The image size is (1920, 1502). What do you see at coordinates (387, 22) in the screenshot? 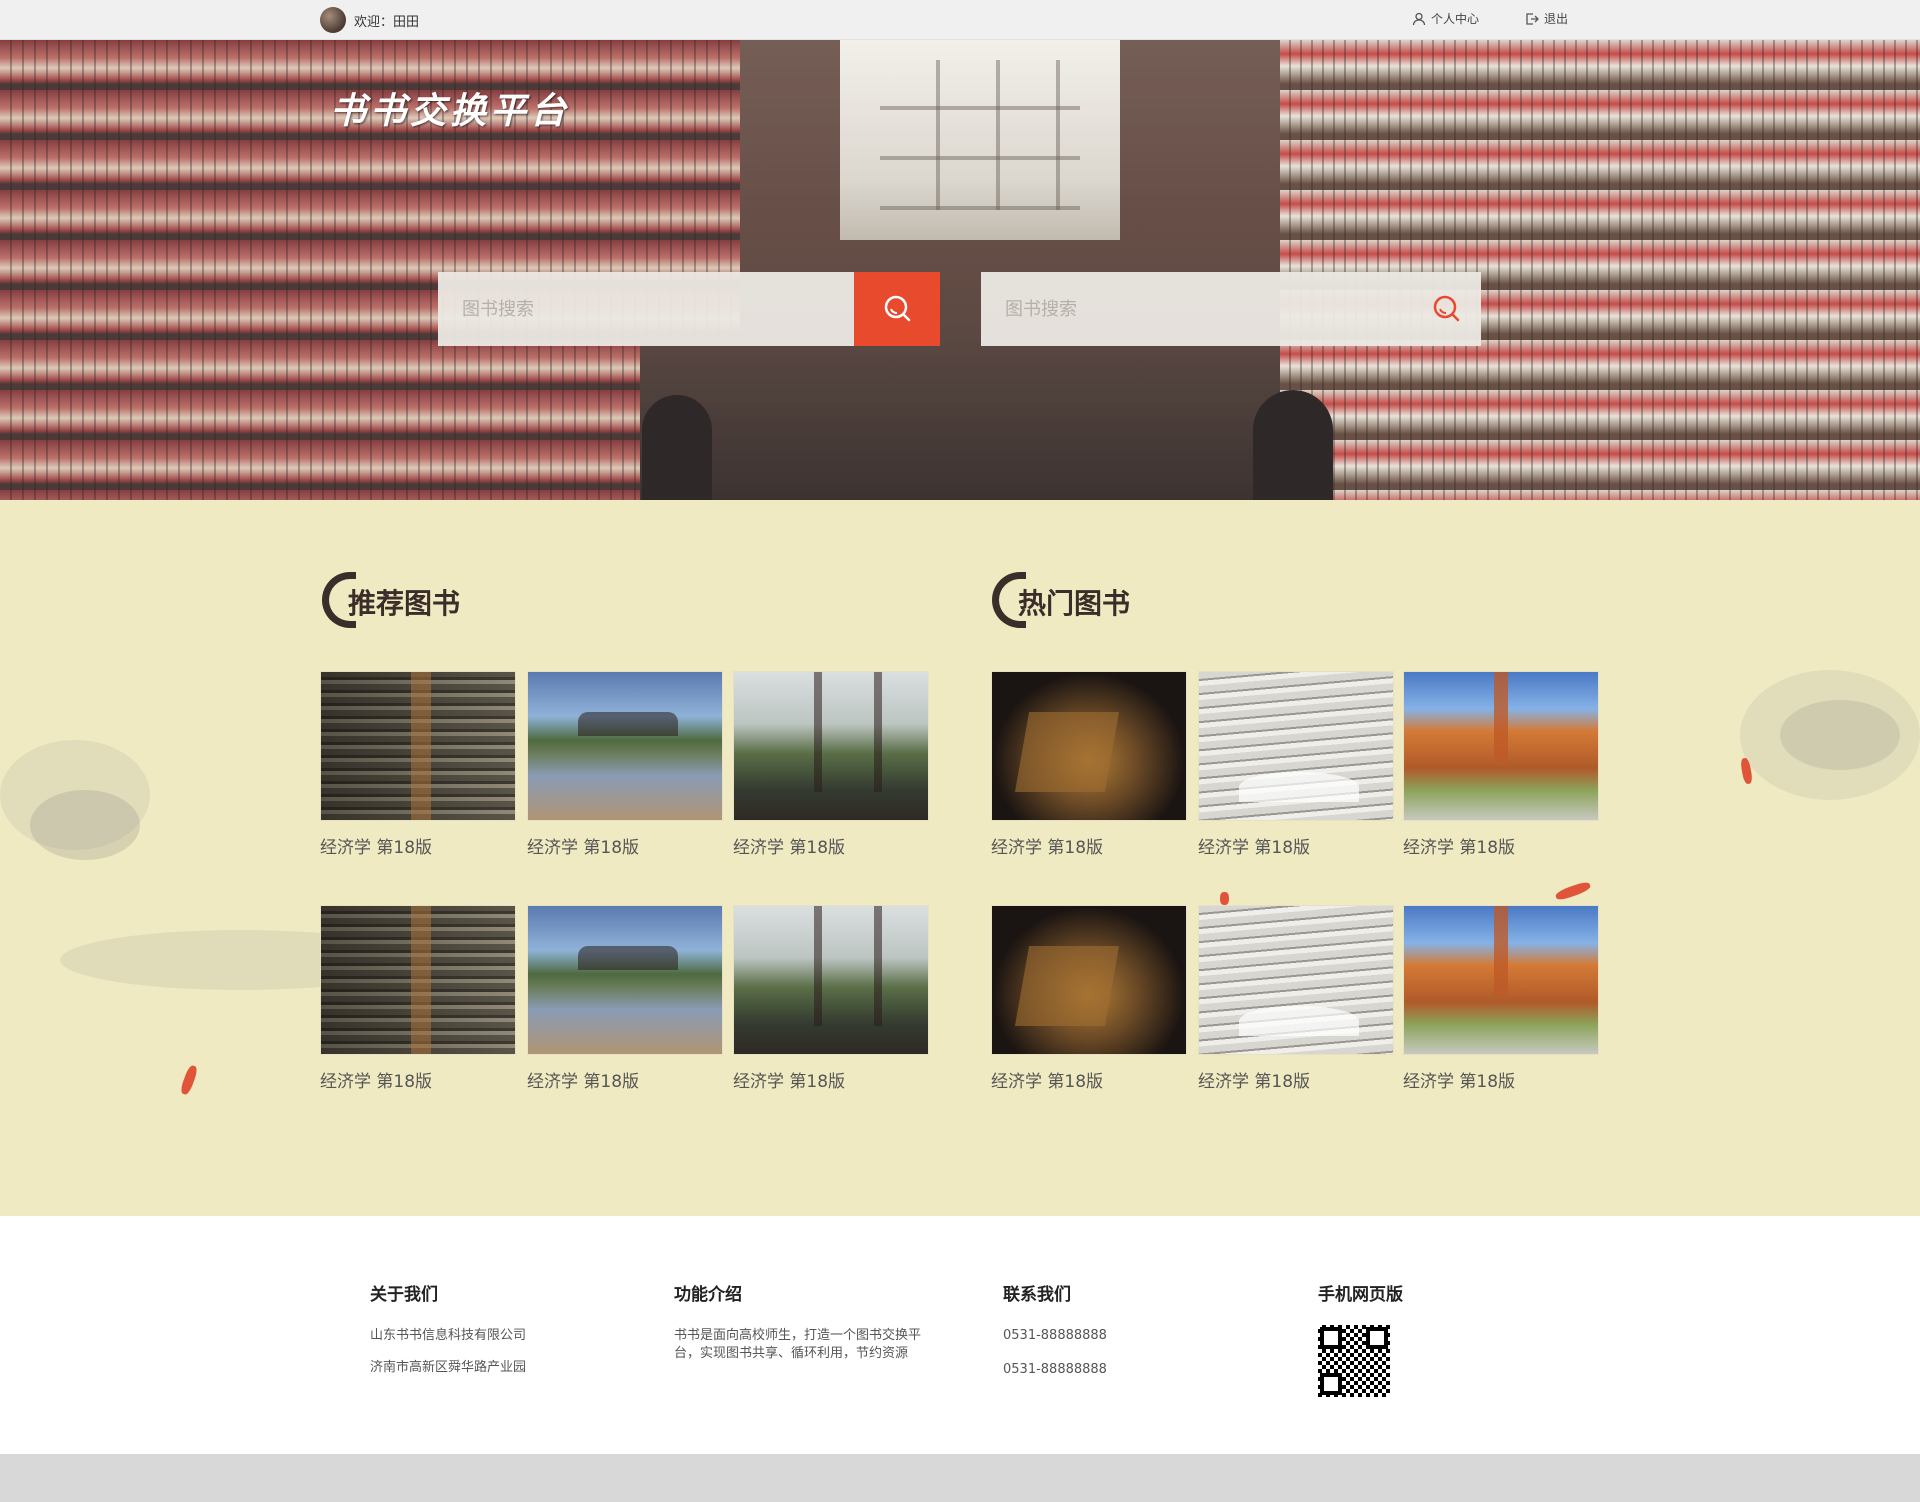
I see `welcome-text: 欢迎：田田` at bounding box center [387, 22].